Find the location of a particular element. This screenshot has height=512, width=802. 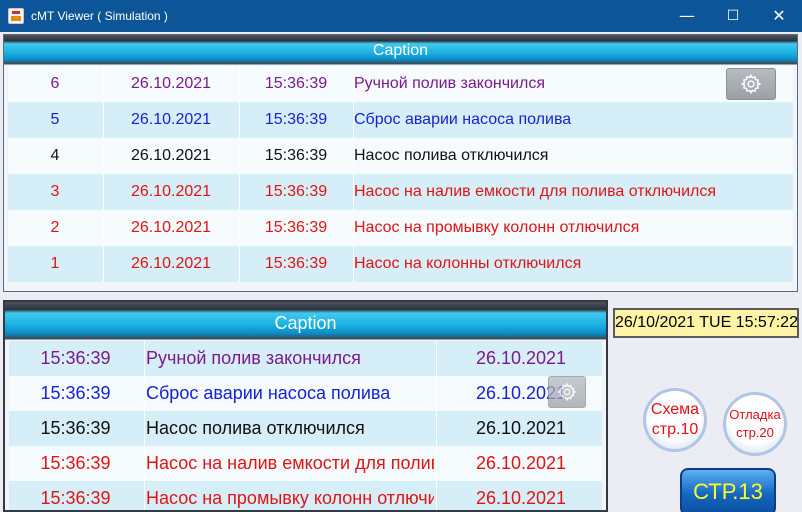

date-time-display: 26/10/2021 TUE 15:57:22 is located at coordinates (706, 323).